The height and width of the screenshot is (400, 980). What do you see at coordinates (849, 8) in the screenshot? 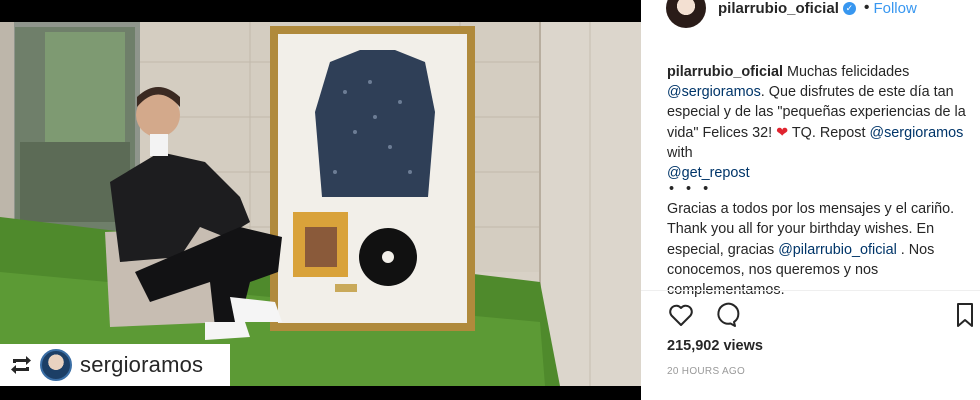
I see `verified-badge-icon: ✓` at bounding box center [849, 8].